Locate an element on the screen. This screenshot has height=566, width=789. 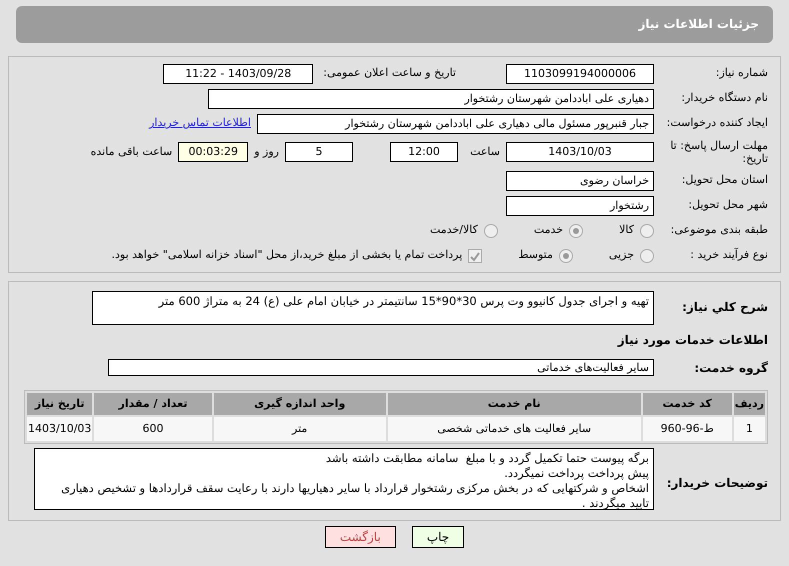
column-header: تاریخ نیاز is located at coordinates (59, 404).